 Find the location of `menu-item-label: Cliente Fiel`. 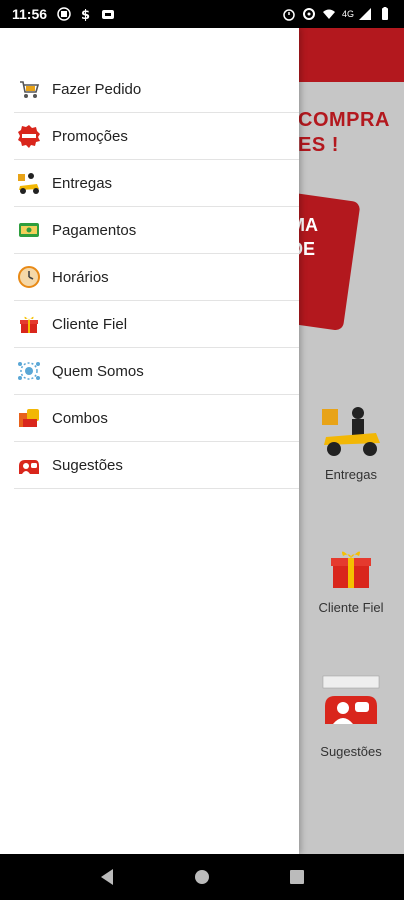

menu-item-label: Cliente Fiel is located at coordinates (90, 324).